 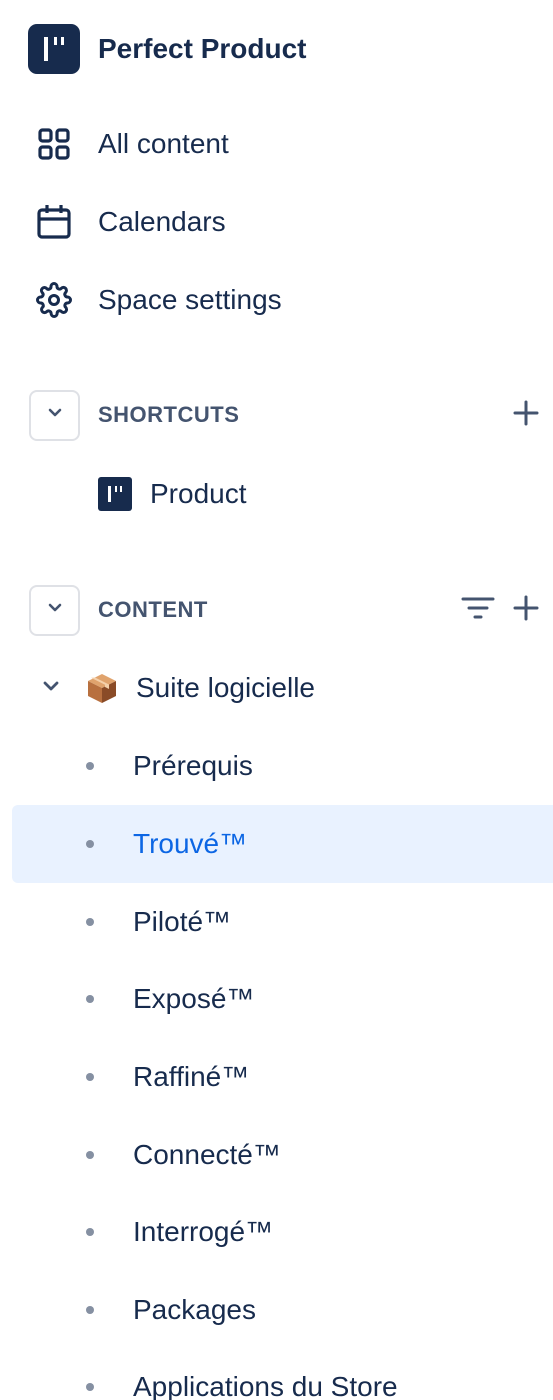 I want to click on tree-item: Applications du Store, so click(x=282, y=1374).